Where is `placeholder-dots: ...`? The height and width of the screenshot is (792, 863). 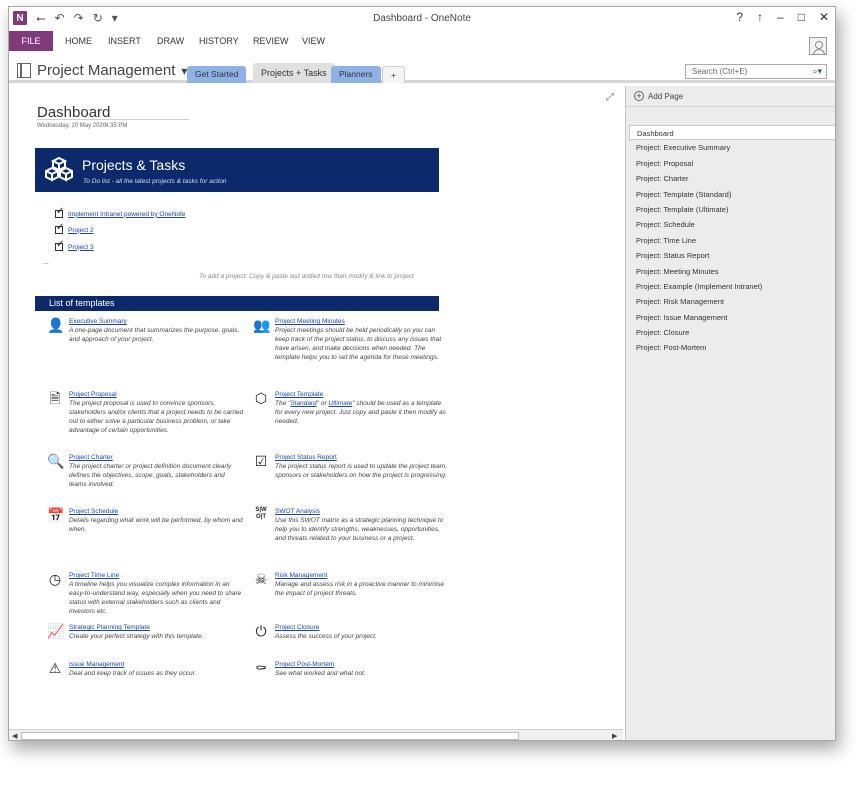 placeholder-dots: ... is located at coordinates (46, 262).